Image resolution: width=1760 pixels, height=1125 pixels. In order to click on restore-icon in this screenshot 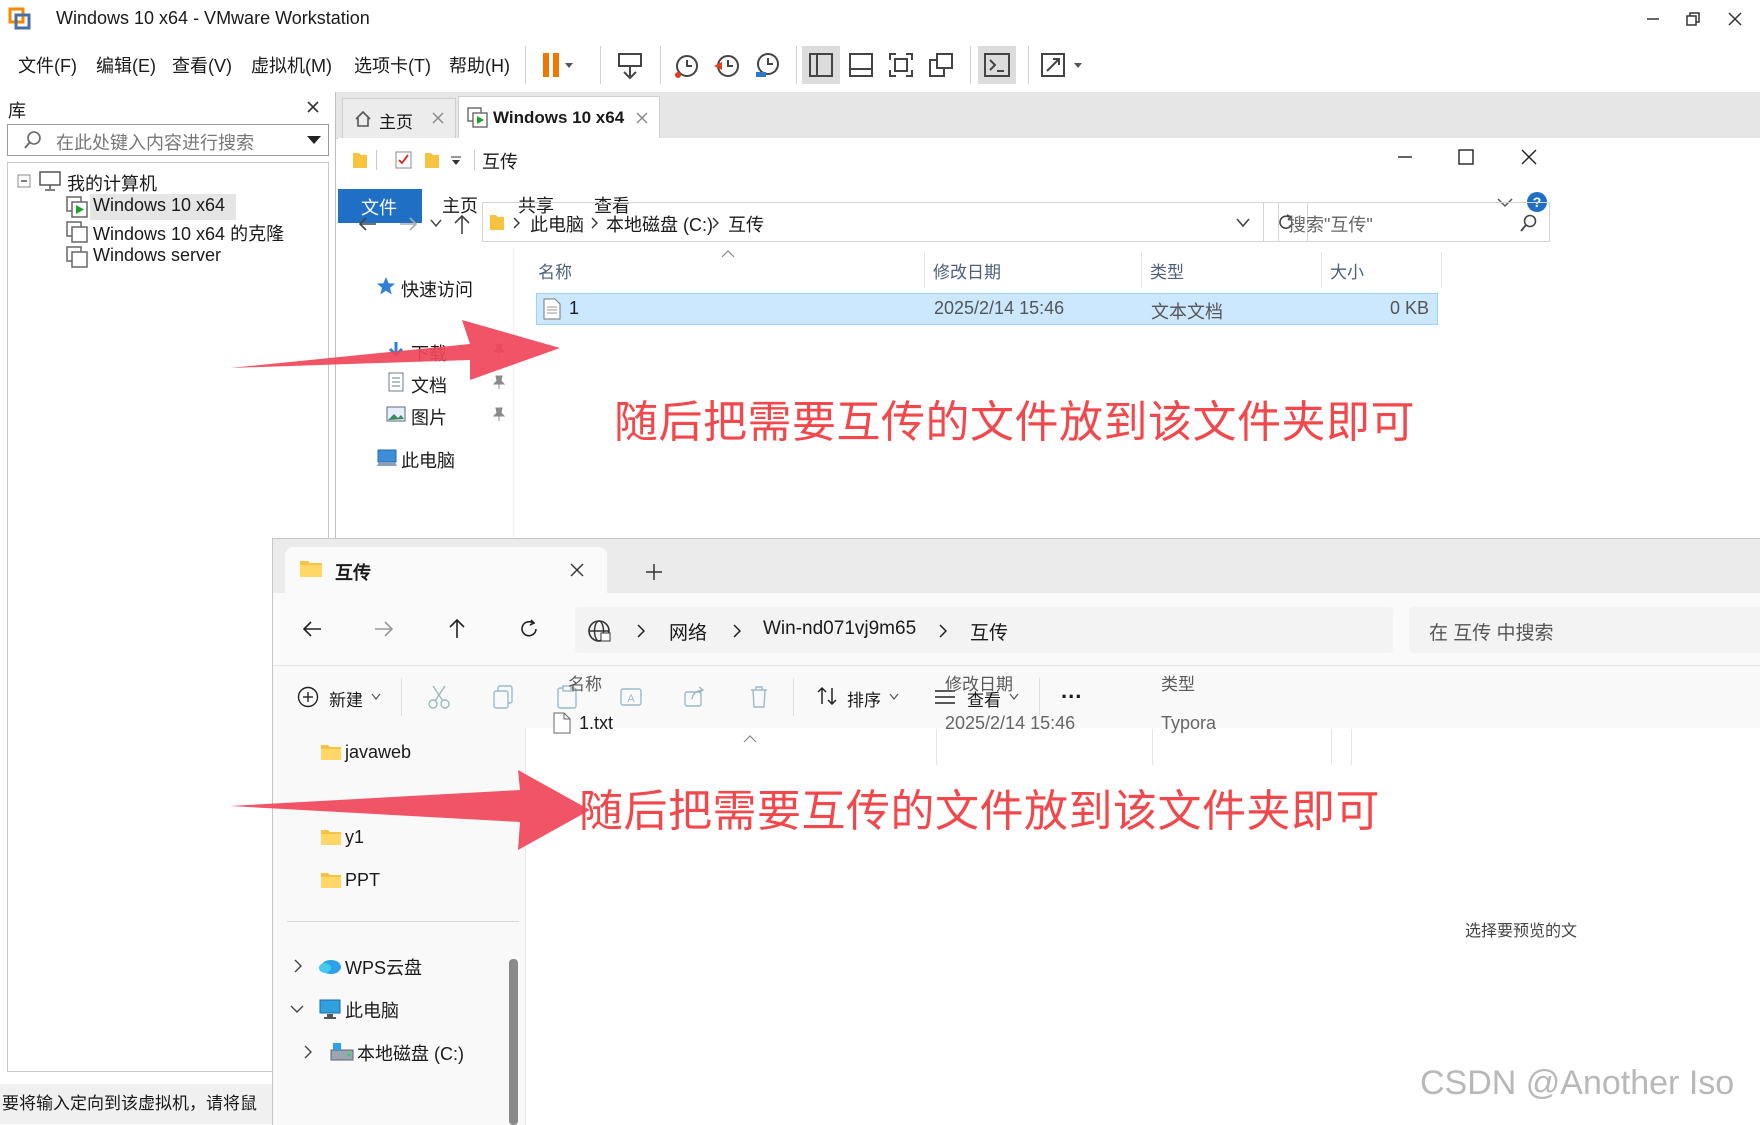, I will do `click(1693, 19)`.